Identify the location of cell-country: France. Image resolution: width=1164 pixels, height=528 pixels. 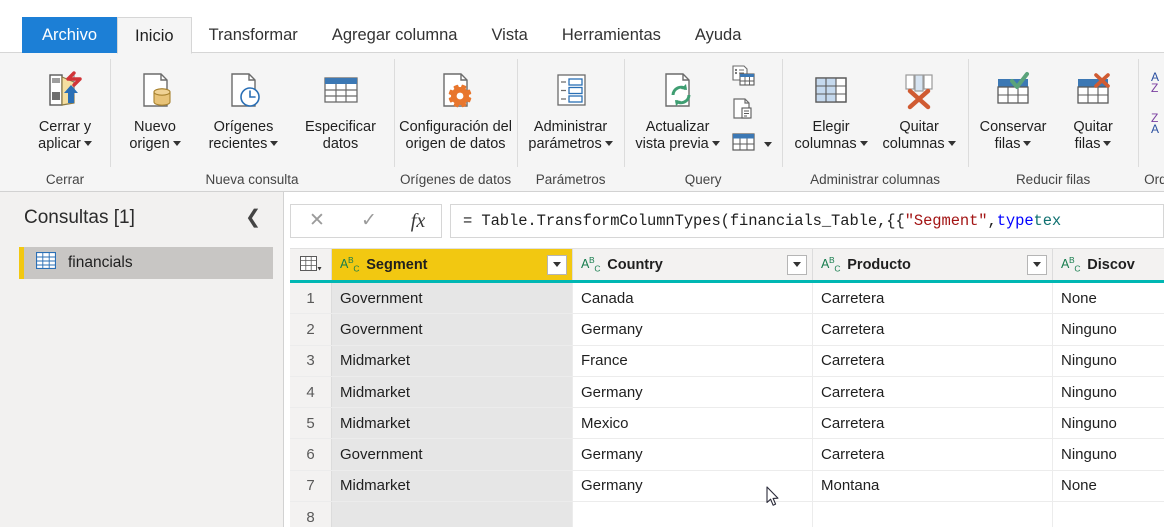
(693, 360).